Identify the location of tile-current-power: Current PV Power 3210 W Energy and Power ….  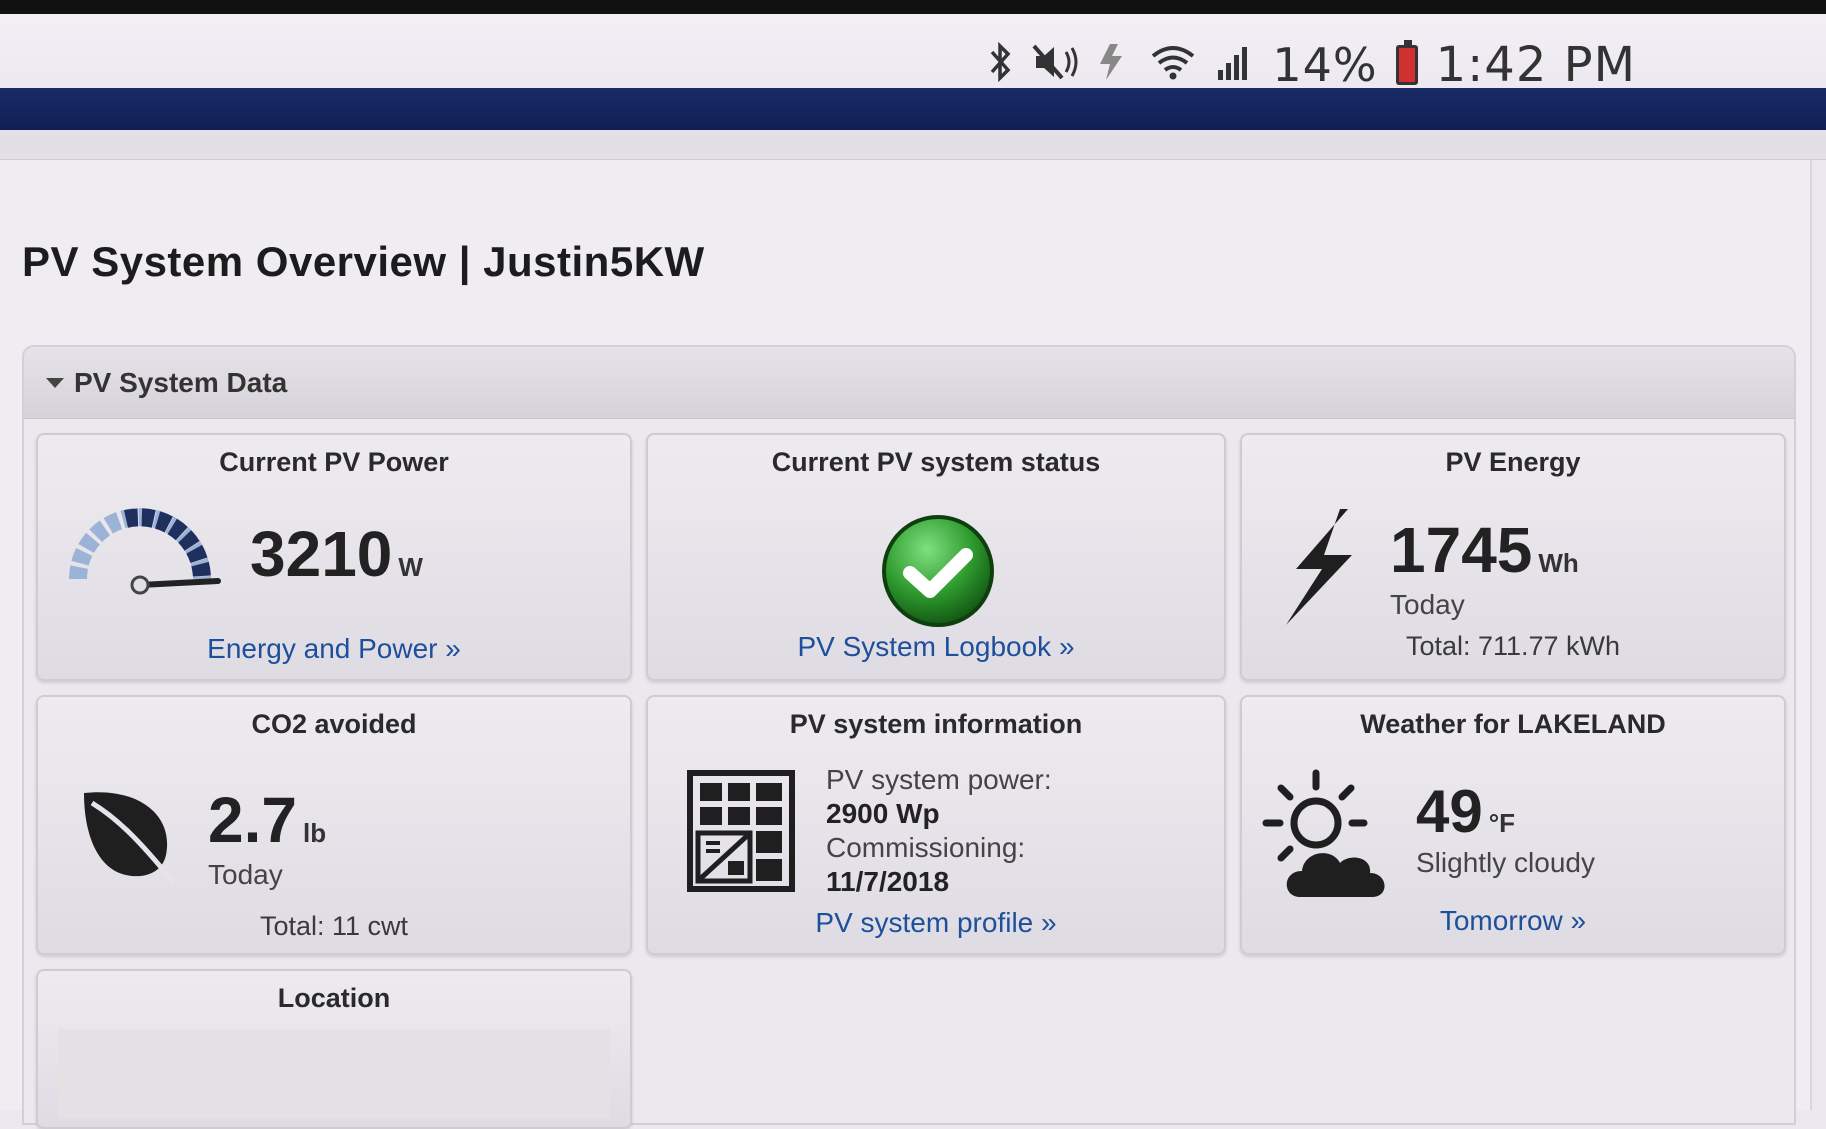
(334, 557).